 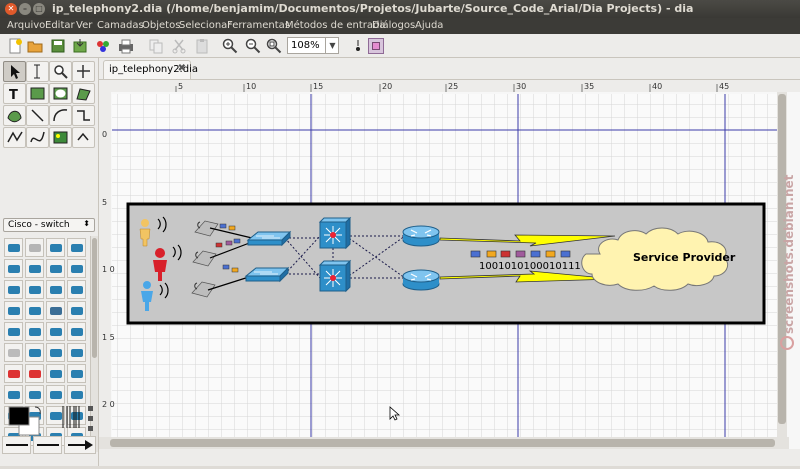 I want to click on zigzag-line-tool, so click(x=83, y=115).